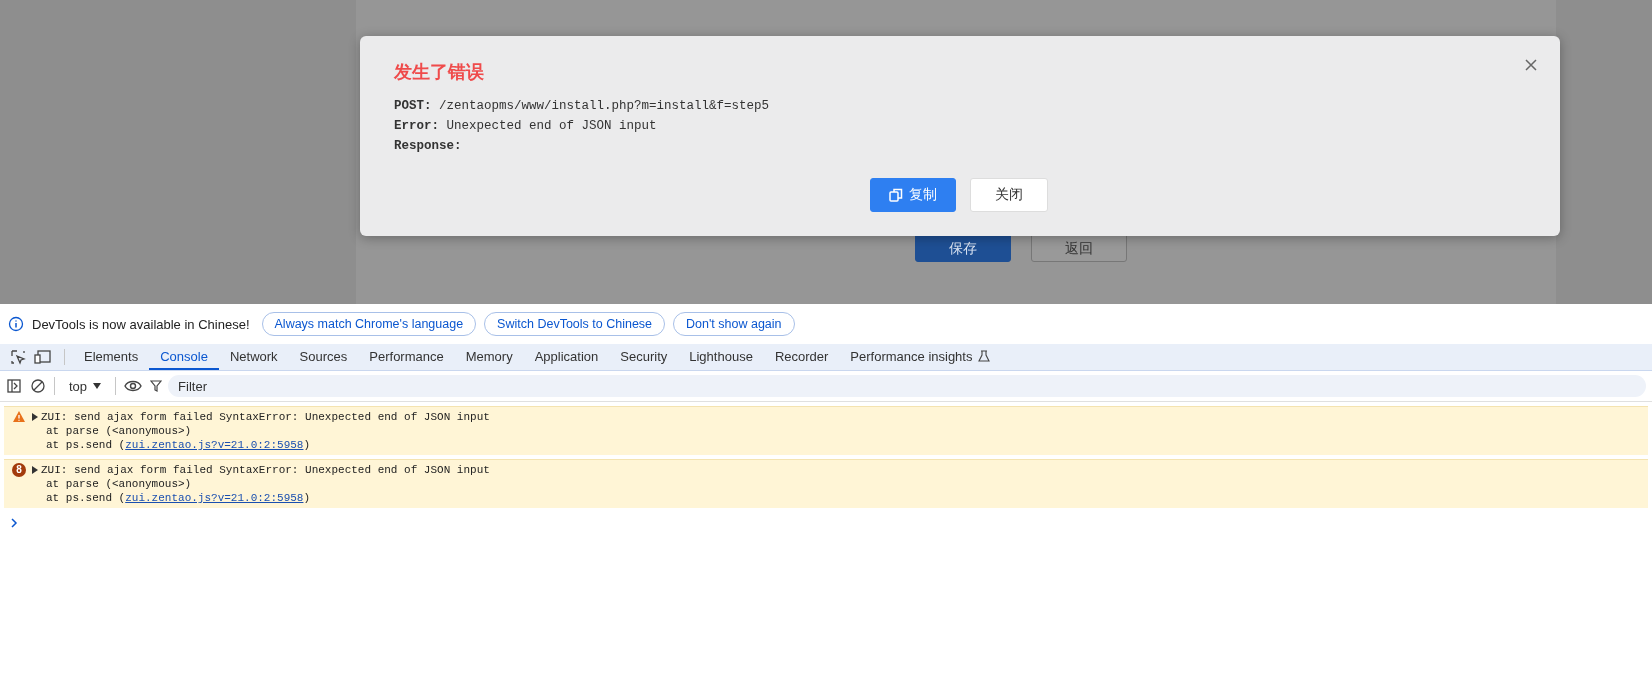 This screenshot has width=1652, height=688. Describe the element at coordinates (97, 386) in the screenshot. I see `dropdown-caret-icon` at that location.